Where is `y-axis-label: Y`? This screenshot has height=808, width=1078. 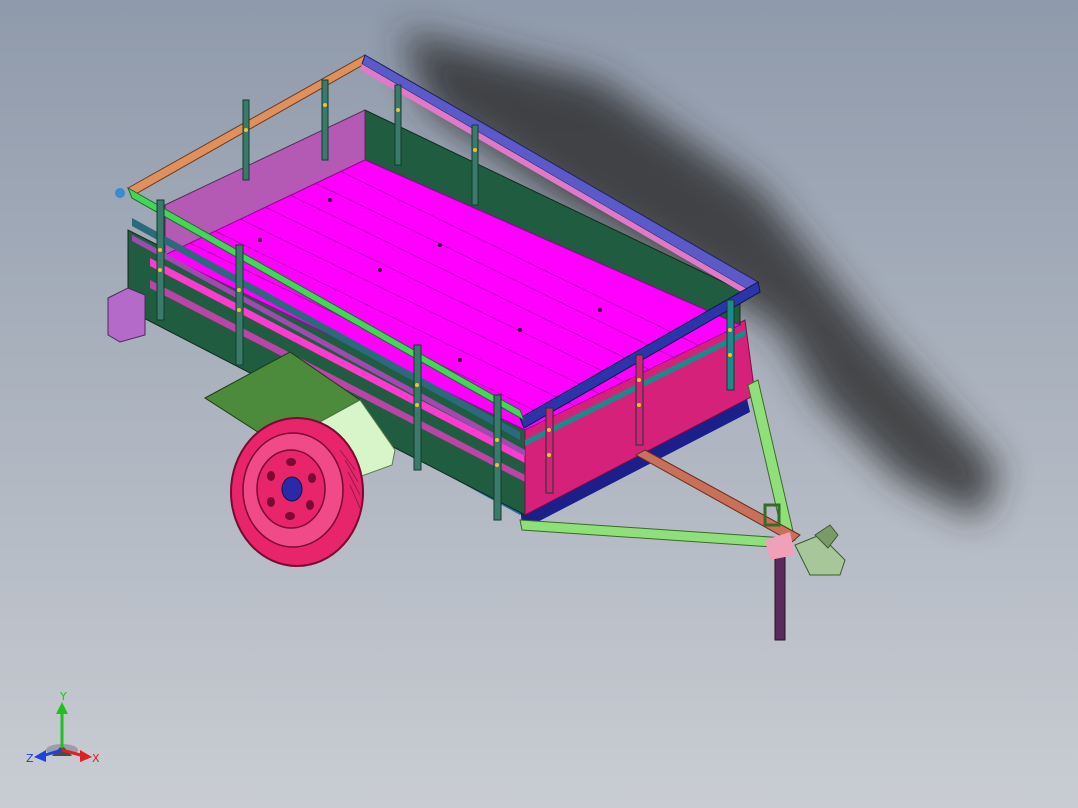
y-axis-label: Y is located at coordinates (63, 696).